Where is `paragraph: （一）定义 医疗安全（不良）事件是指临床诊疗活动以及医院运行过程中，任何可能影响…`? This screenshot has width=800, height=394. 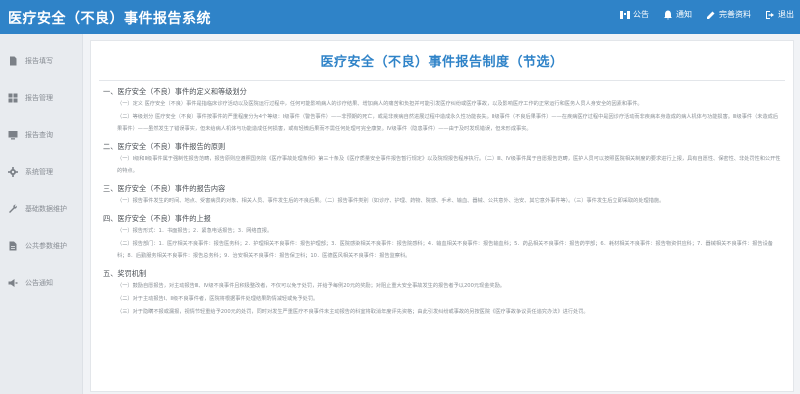
paragraph: （一）定义 医疗安全（不良）事件是指临床诊疗活动以及医院运行过程中，任何可能影响… is located at coordinates (380, 104).